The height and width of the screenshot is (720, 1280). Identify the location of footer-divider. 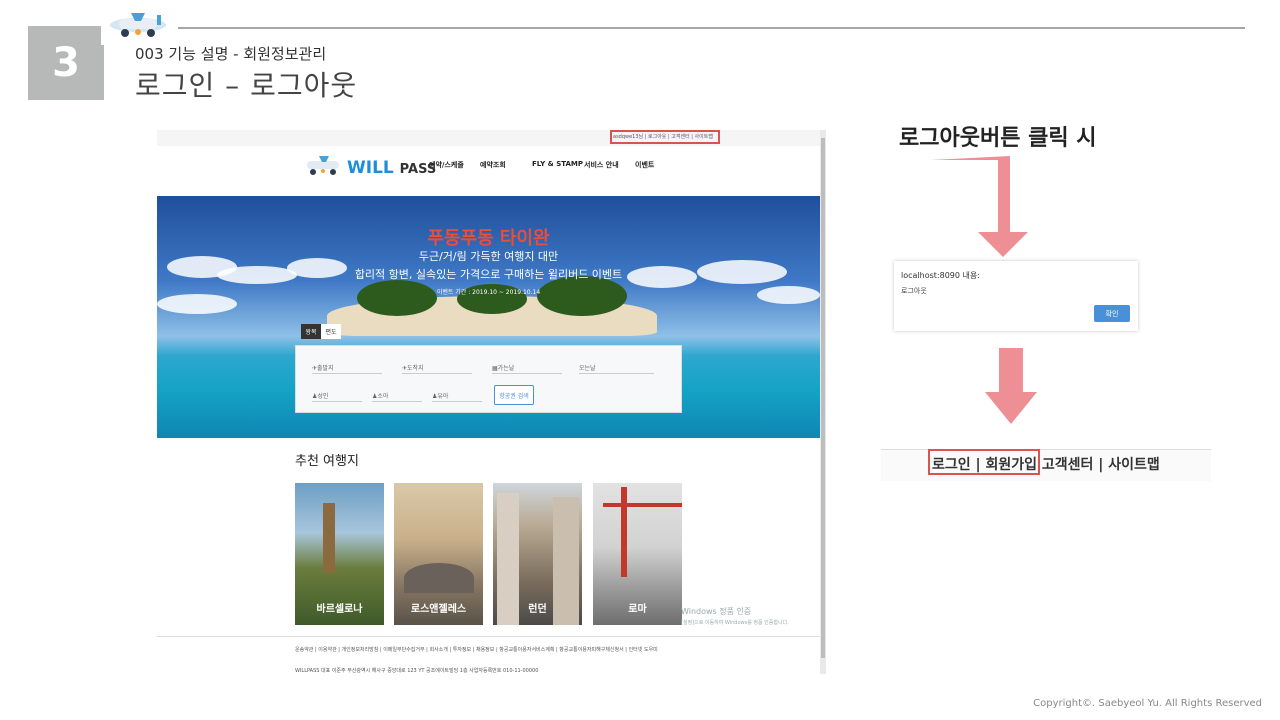
(488, 636).